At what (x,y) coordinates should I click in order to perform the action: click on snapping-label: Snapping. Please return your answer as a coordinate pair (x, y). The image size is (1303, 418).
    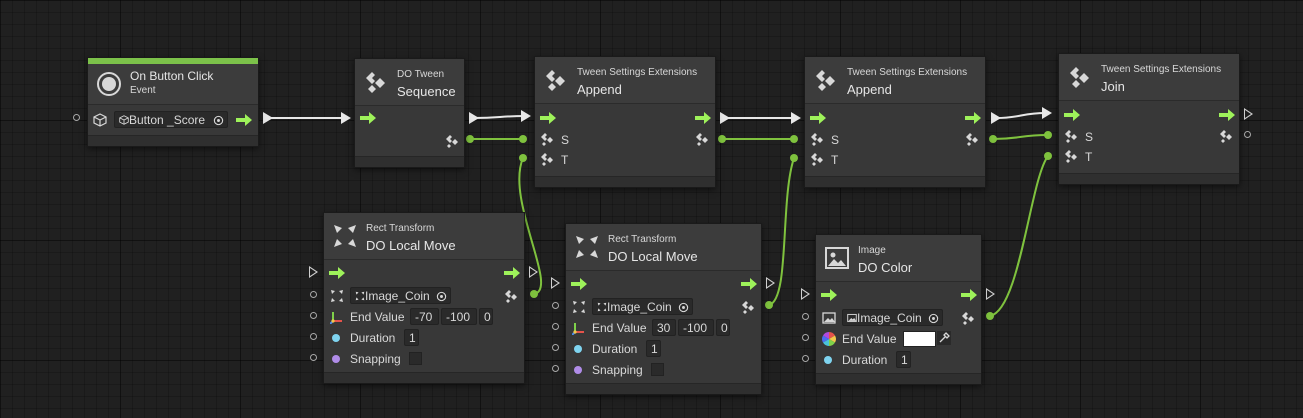
    Looking at the image, I should click on (617, 370).